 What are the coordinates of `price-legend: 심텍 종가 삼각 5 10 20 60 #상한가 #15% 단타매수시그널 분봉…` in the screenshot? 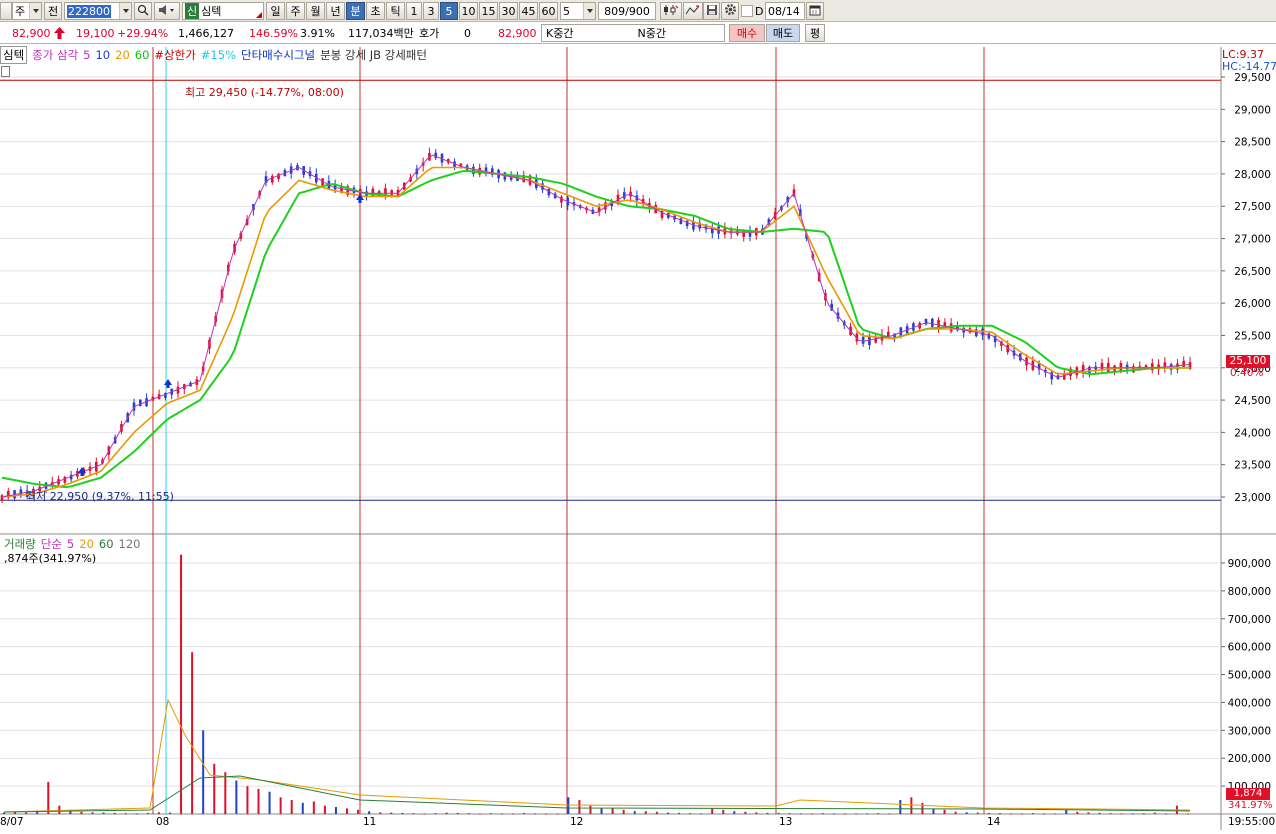 It's located at (216, 55).